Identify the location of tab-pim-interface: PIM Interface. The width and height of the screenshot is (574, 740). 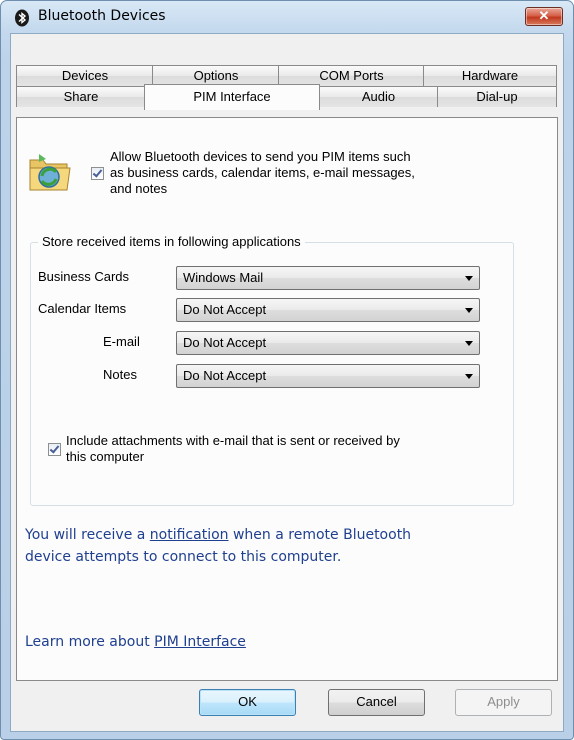
(232, 97).